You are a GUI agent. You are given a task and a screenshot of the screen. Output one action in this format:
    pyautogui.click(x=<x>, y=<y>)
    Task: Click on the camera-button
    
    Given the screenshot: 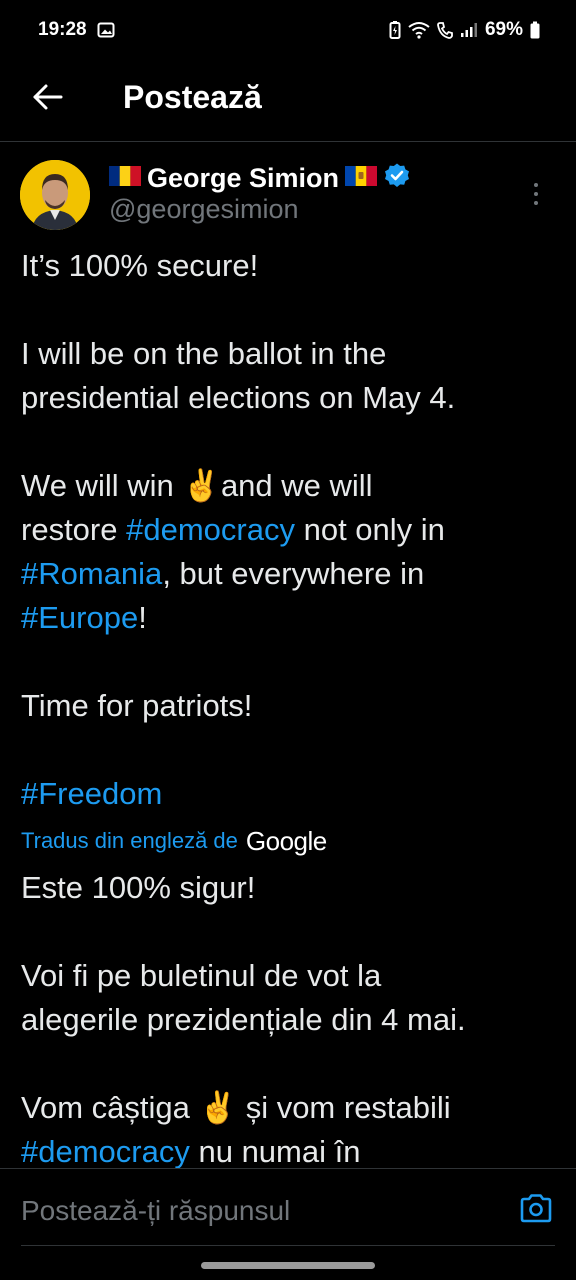 What is the action you would take?
    pyautogui.click(x=536, y=1209)
    